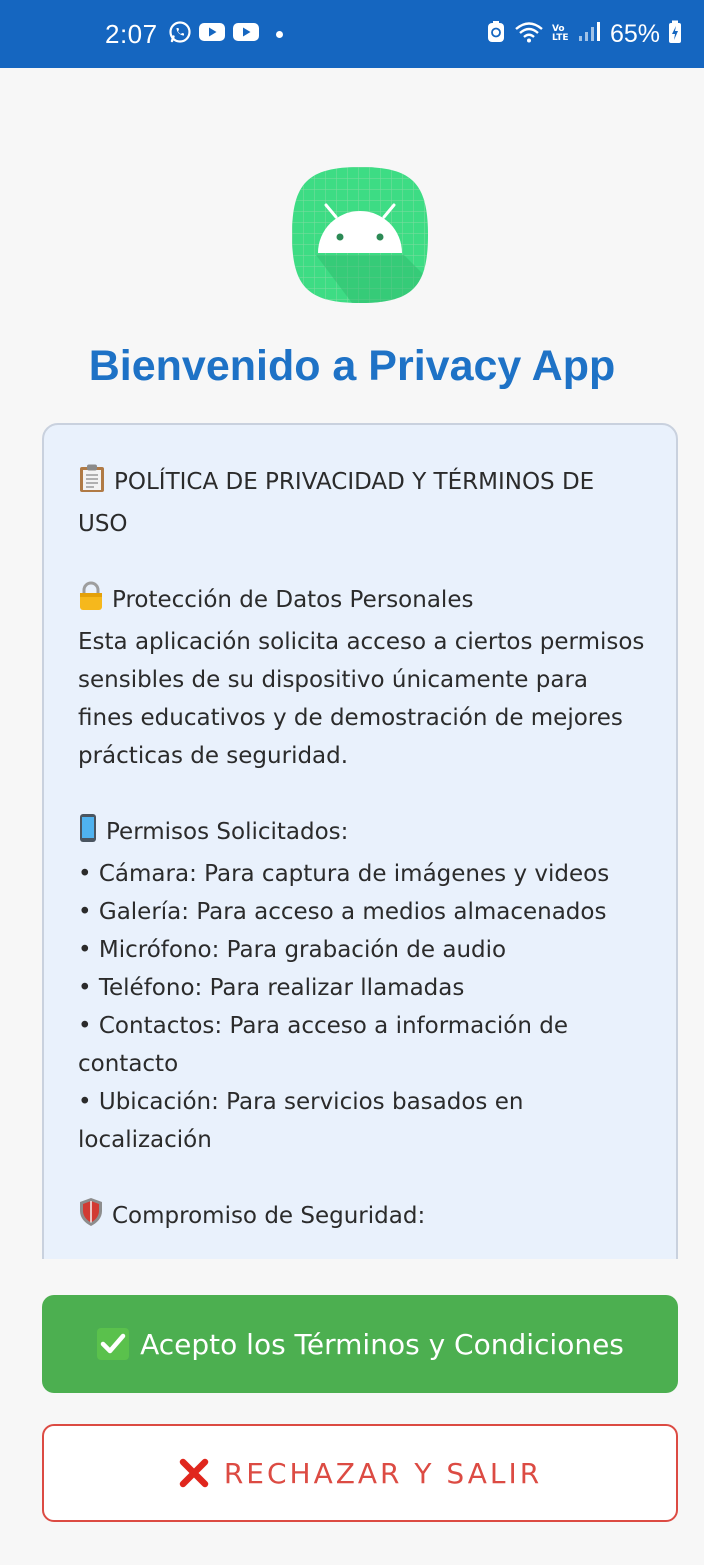 The width and height of the screenshot is (704, 1565). I want to click on status-bar: 2:07 Vo LTE 65%, so click(352, 34).